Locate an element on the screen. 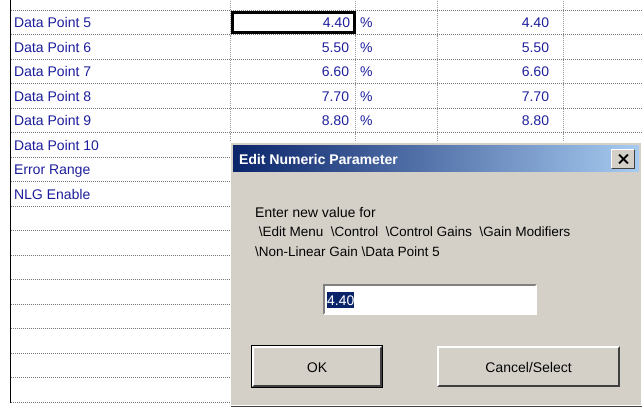  close-button is located at coordinates (623, 158).